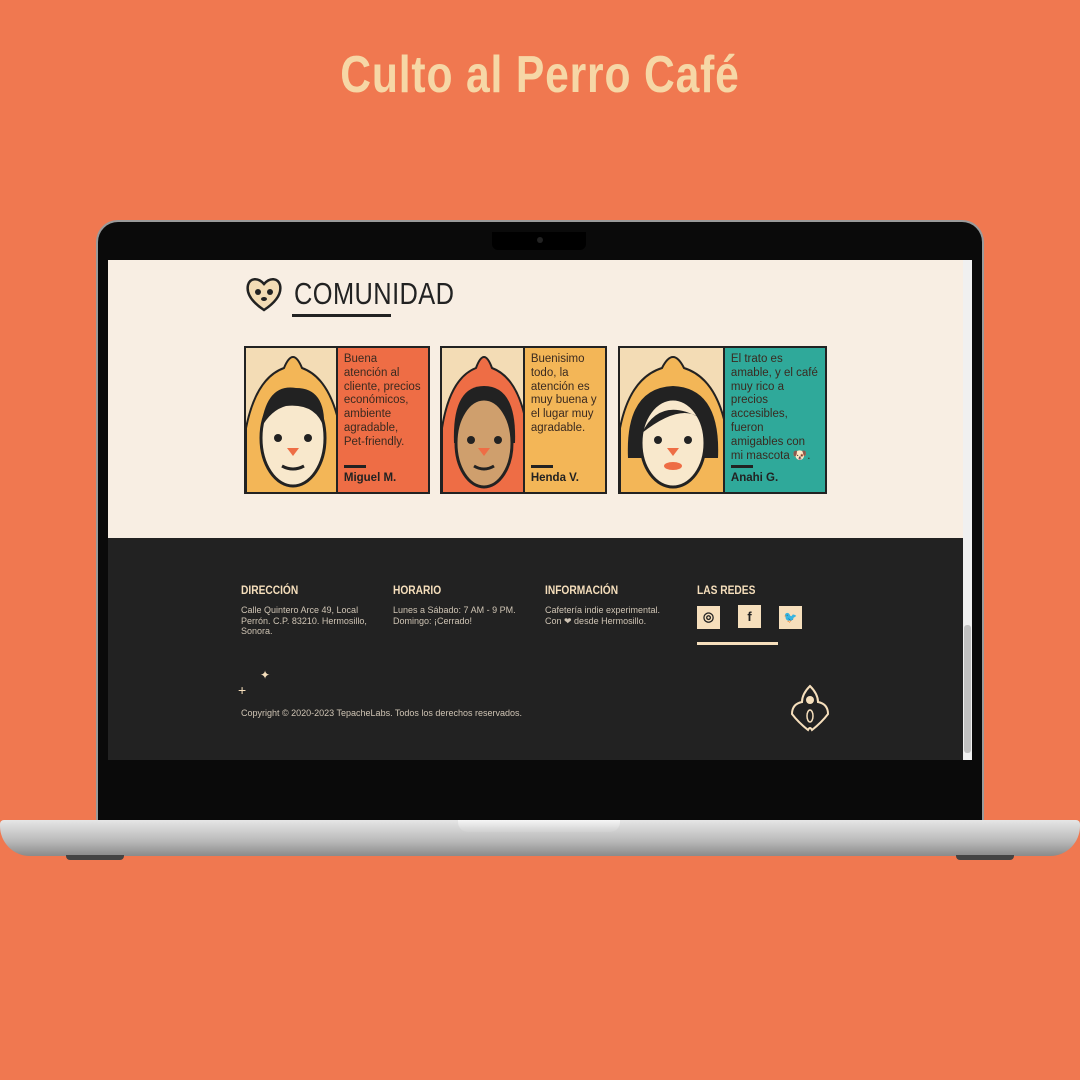  Describe the element at coordinates (749, 616) in the screenshot. I see `facebook-icon: f` at that location.